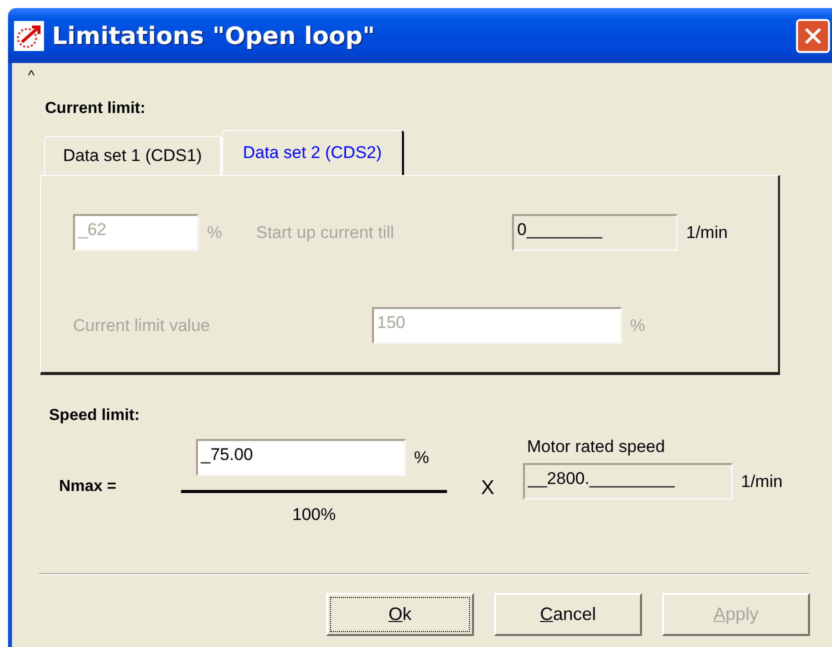 The height and width of the screenshot is (647, 832). I want to click on close-icon, so click(813, 36).